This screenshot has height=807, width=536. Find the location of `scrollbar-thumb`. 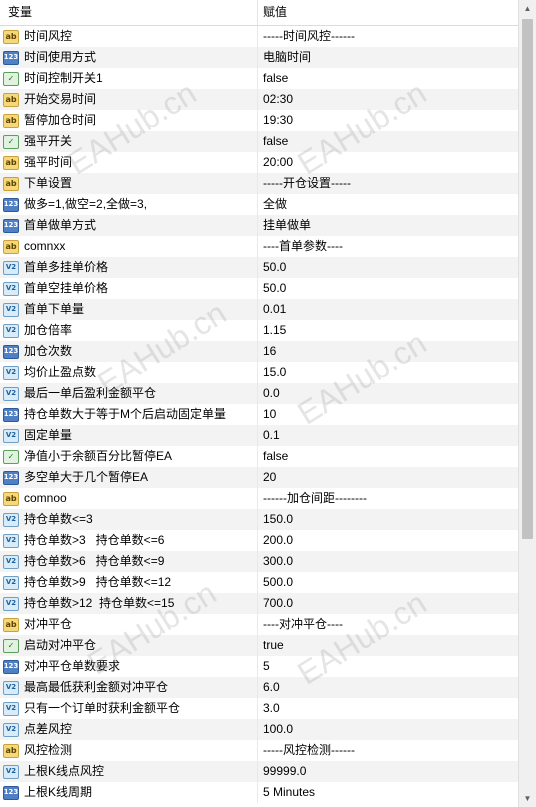

scrollbar-thumb is located at coordinates (527, 279).